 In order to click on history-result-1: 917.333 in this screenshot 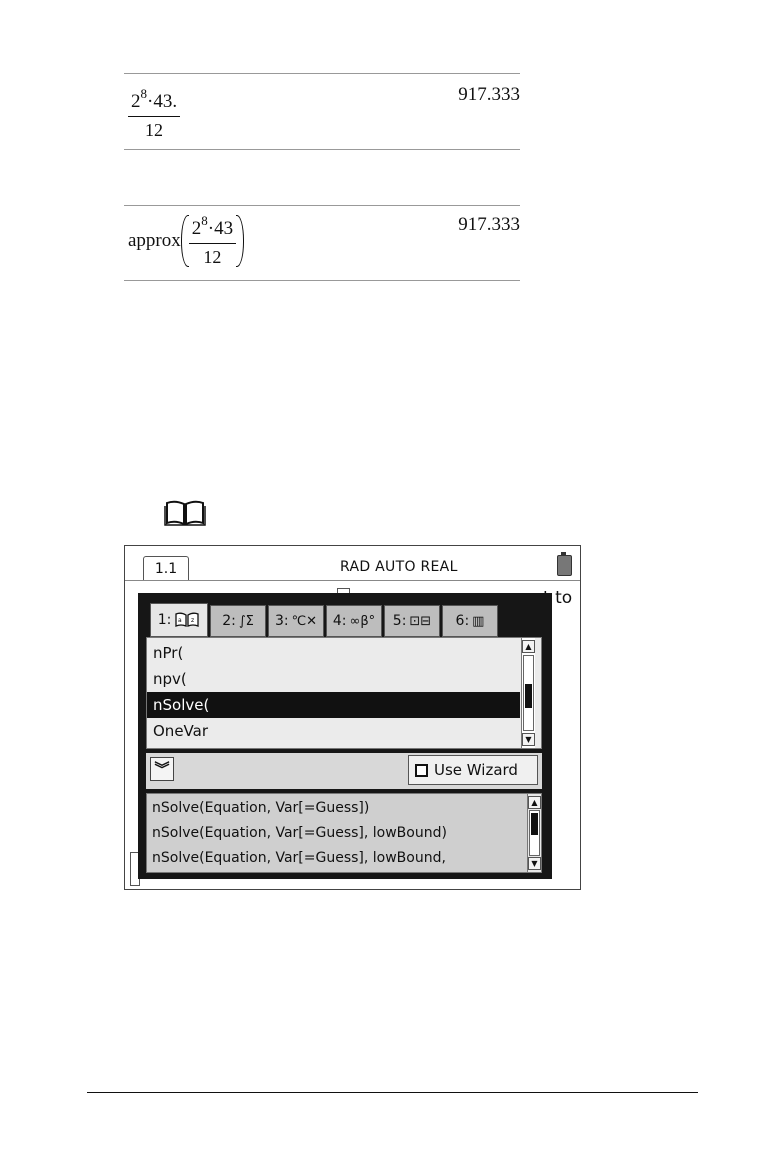, I will do `click(489, 94)`.